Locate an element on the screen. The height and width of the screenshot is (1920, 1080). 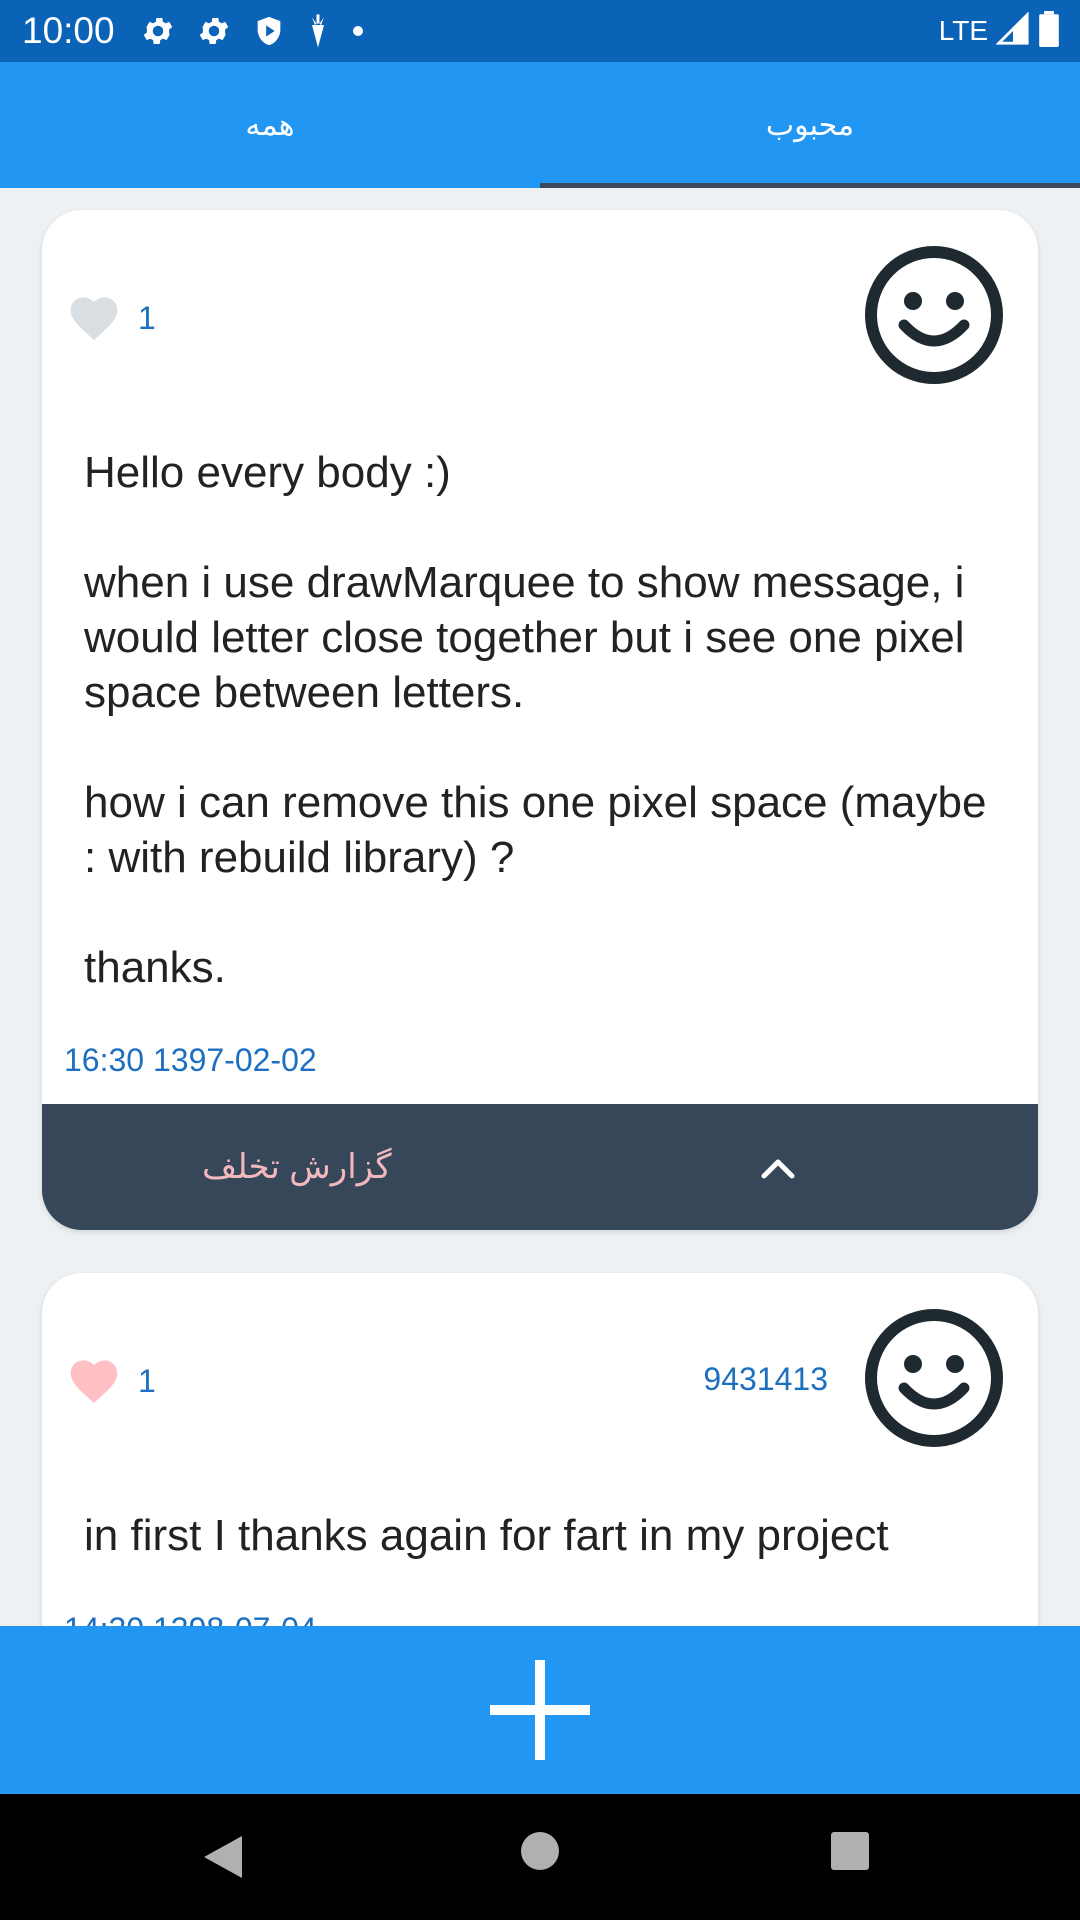
recents-square-icon is located at coordinates (850, 1851).